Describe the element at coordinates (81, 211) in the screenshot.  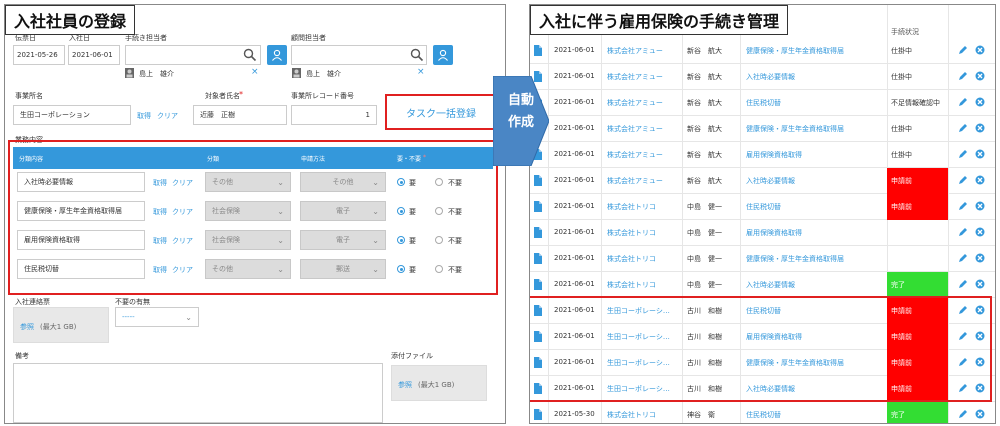
I see `task-content-input: 健康保険・厚生年金資格取得届` at that location.